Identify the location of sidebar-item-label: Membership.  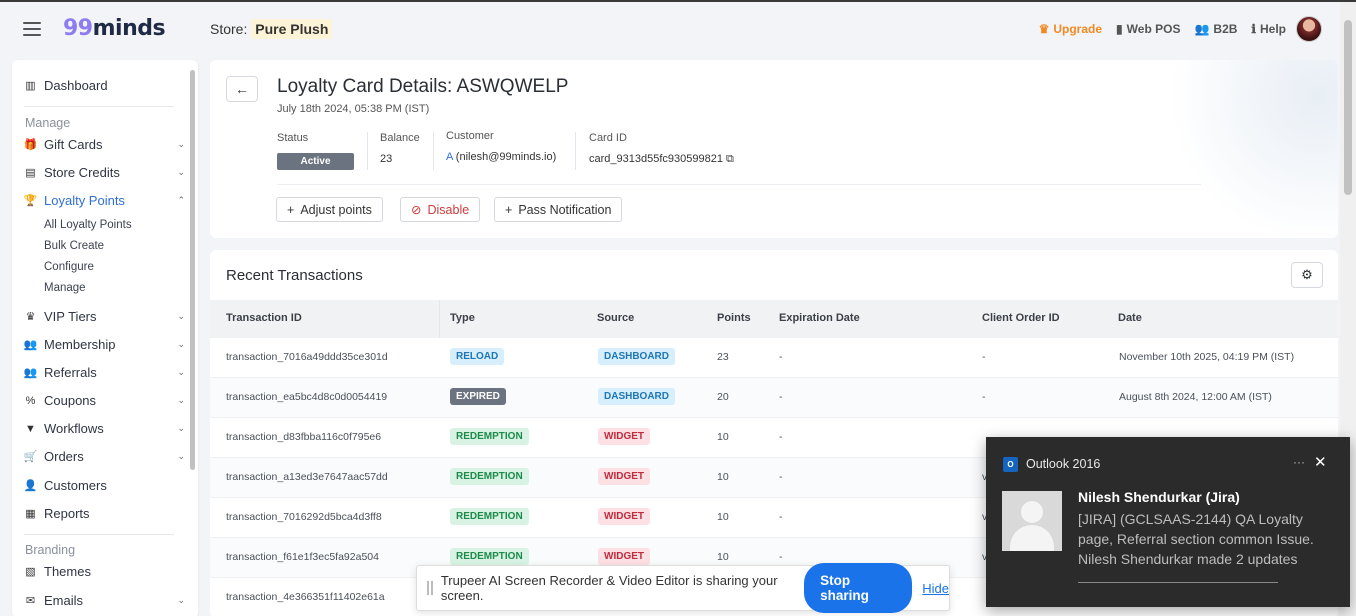
(80, 344).